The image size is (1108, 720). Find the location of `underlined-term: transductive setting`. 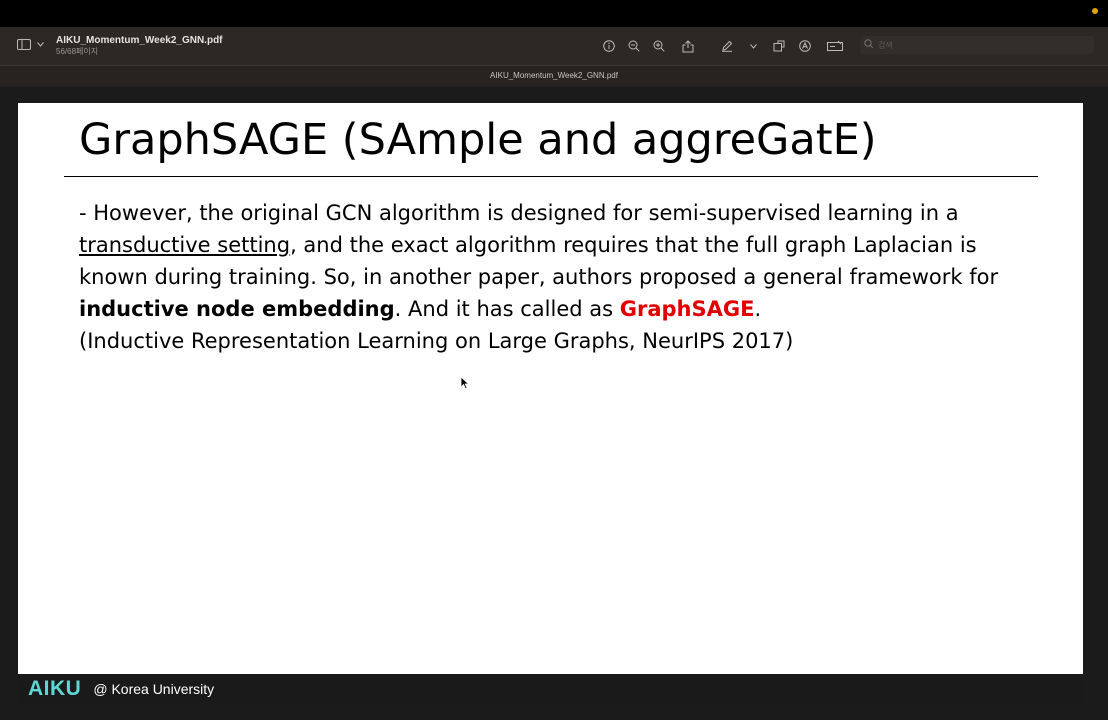

underlined-term: transductive setting is located at coordinates (185, 245).